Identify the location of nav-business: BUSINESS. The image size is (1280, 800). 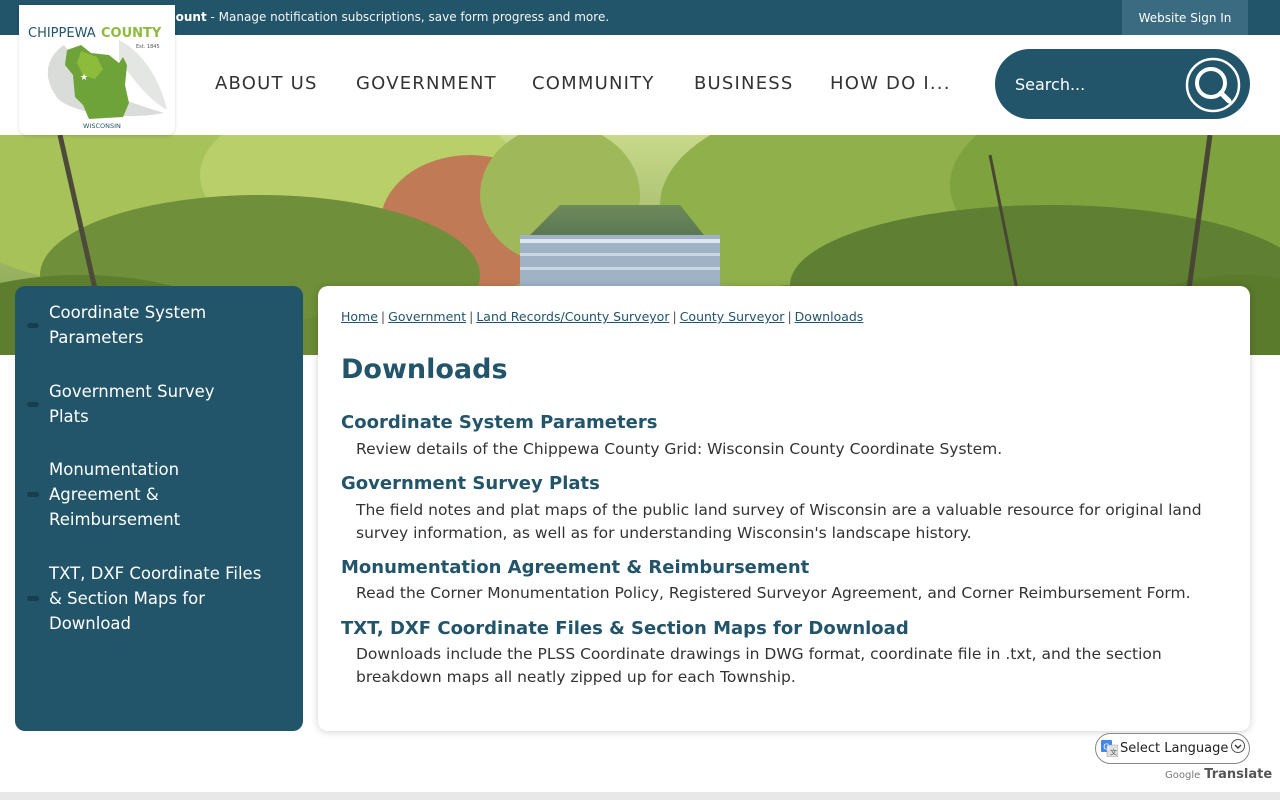
(744, 83).